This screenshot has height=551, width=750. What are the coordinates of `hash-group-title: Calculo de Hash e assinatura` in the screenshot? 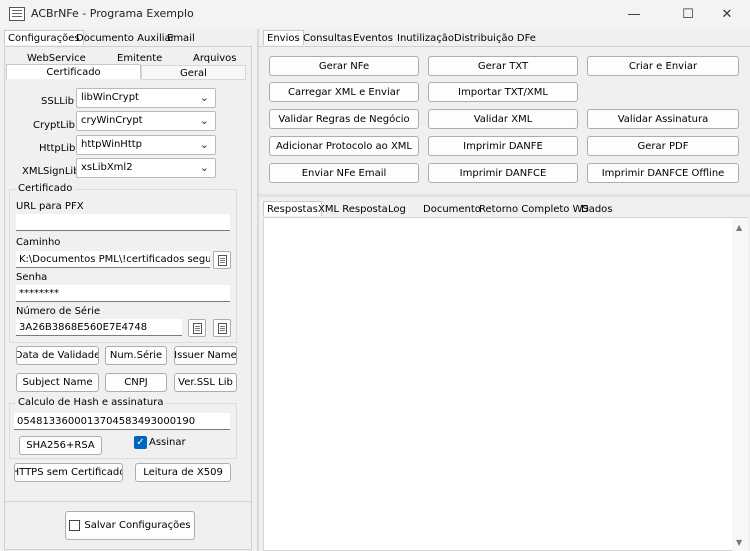 It's located at (91, 402).